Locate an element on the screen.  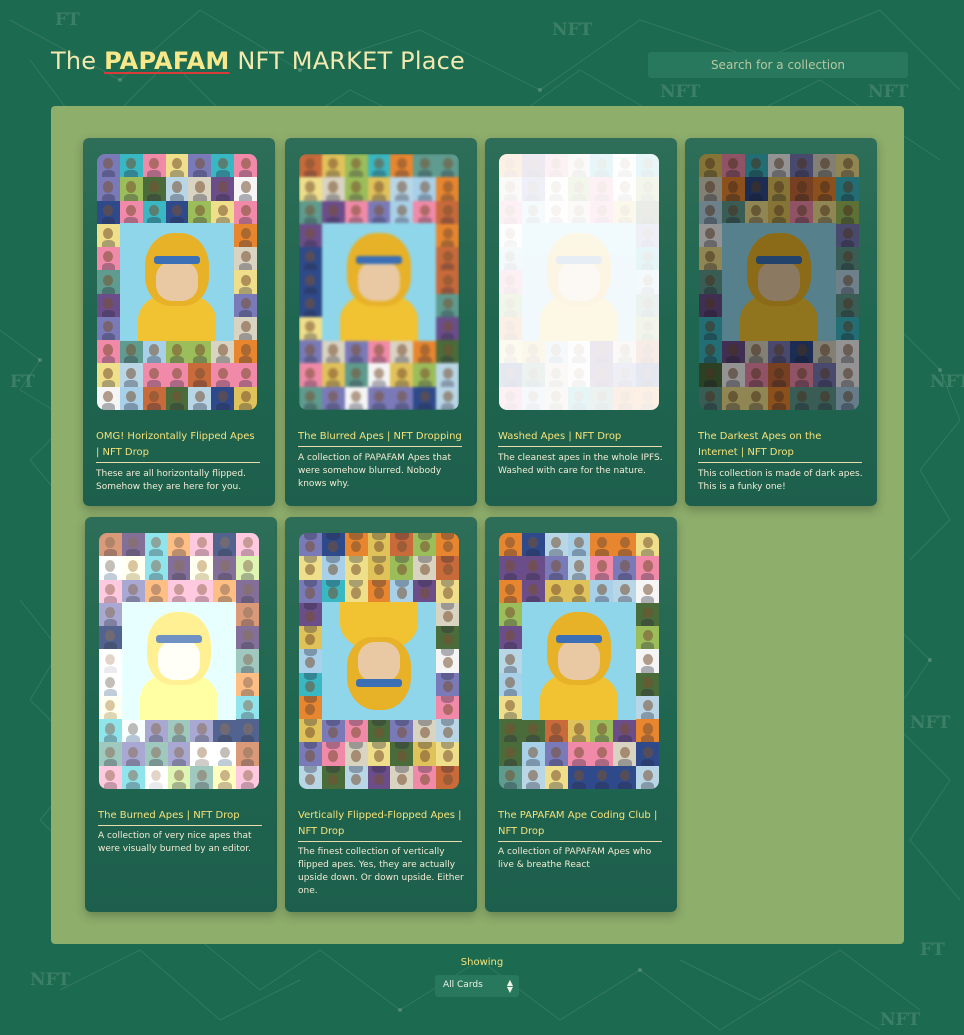
card-title: The PAPAFAM Ape Coding Club | NFT Drop is located at coordinates (580, 825).